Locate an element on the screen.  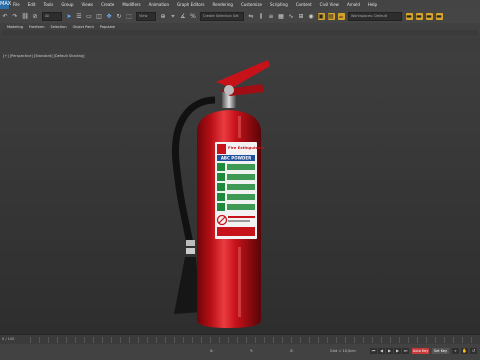
menu-group: Group is located at coordinates (67, 4).